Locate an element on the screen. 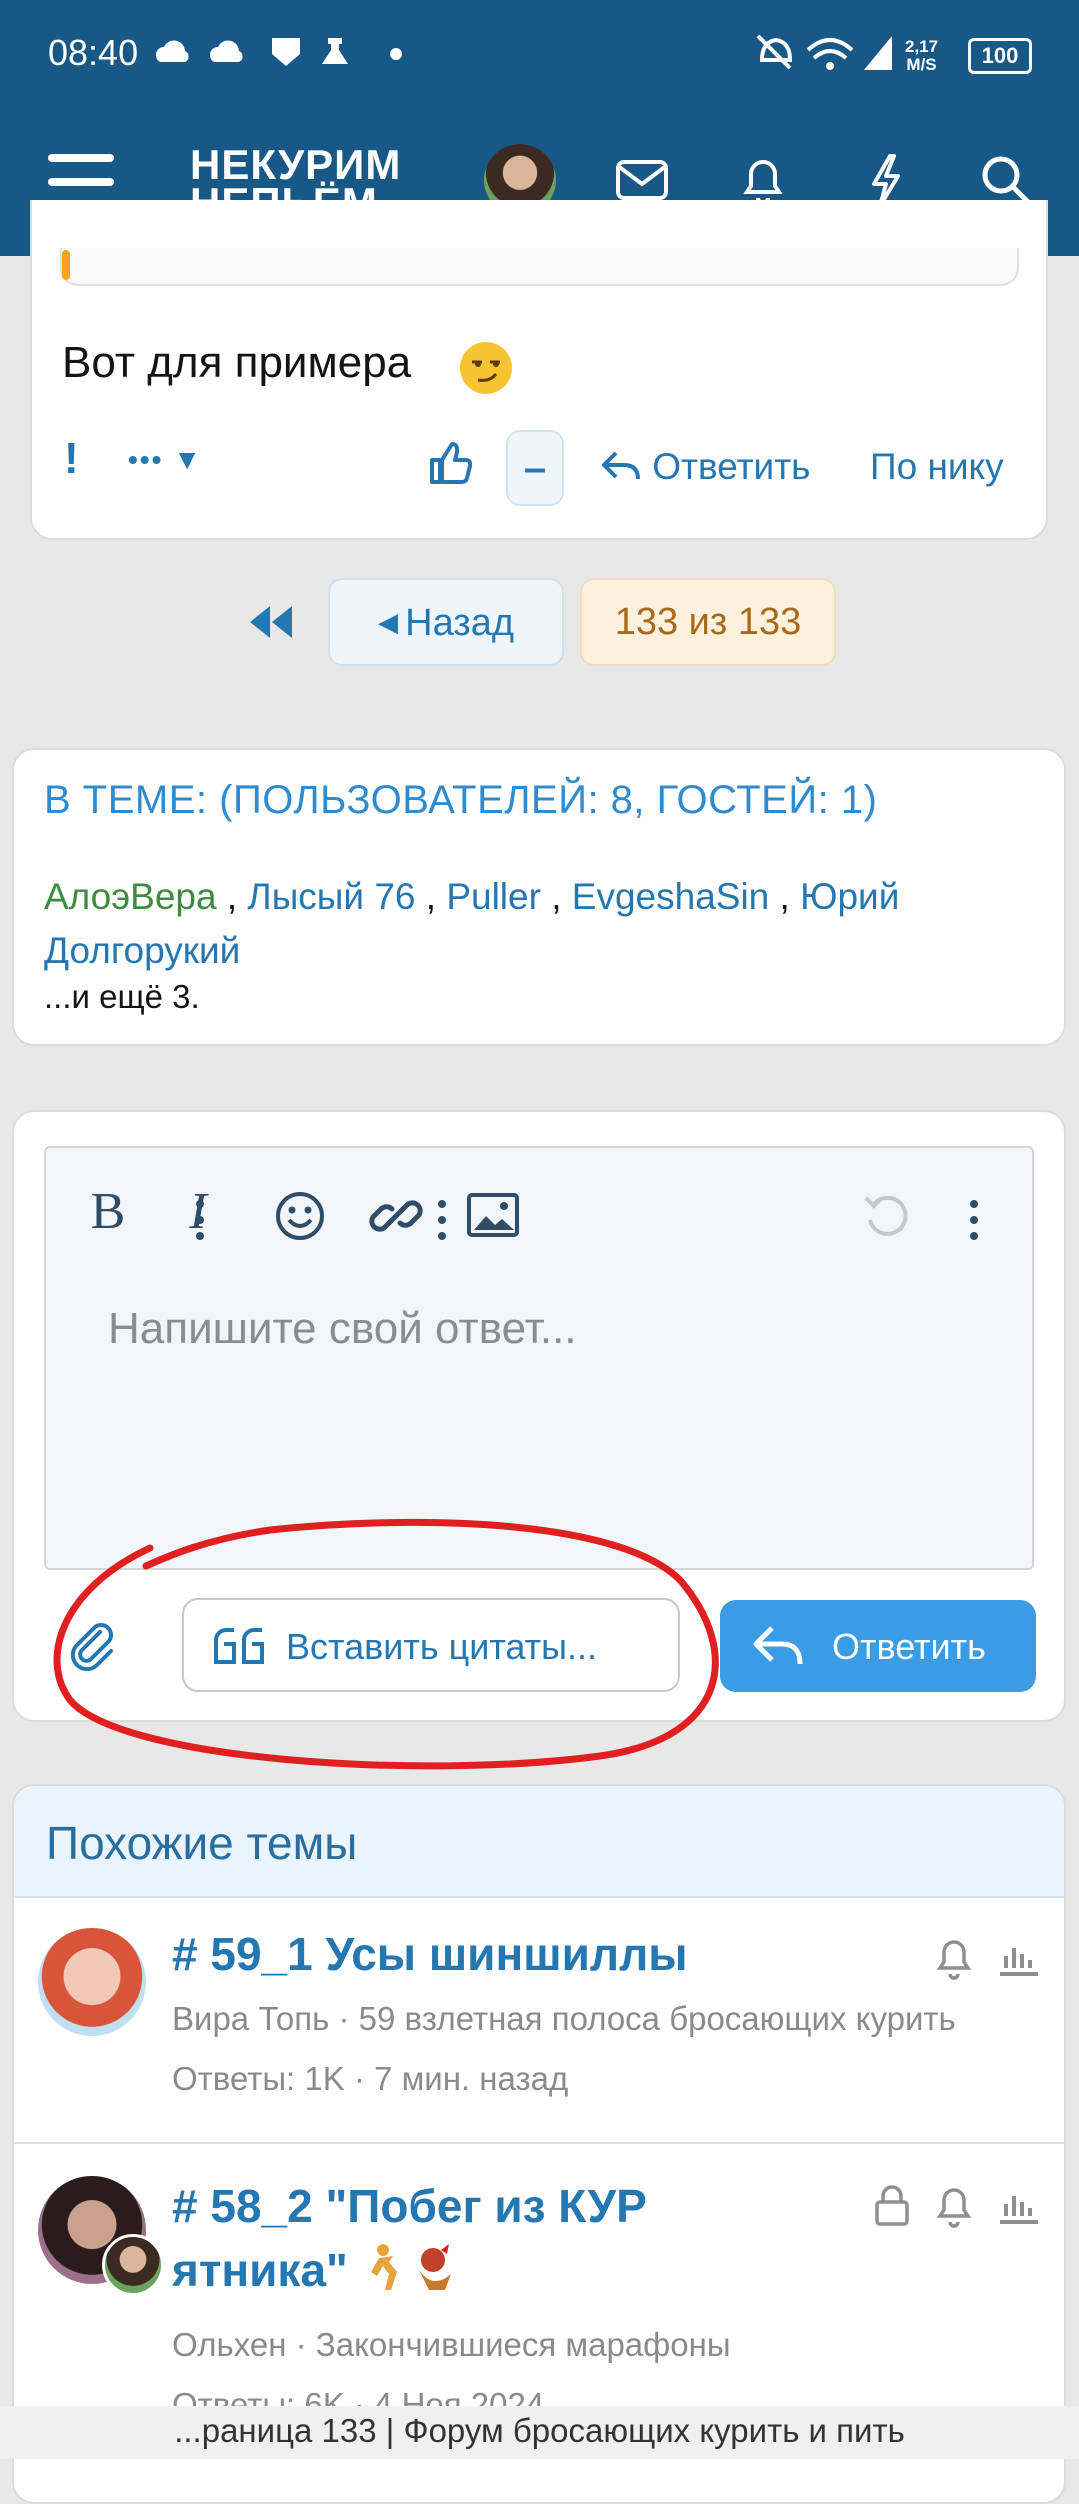 Image resolution: width=1079 pixels, height=2504 pixels. user-link: Puller is located at coordinates (493, 896).